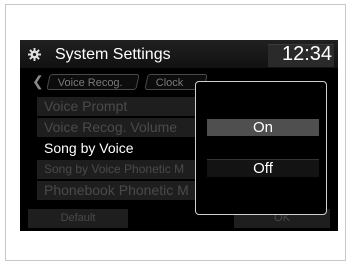 The height and width of the screenshot is (267, 353). Describe the element at coordinates (263, 127) in the screenshot. I see `option-on: On` at that location.